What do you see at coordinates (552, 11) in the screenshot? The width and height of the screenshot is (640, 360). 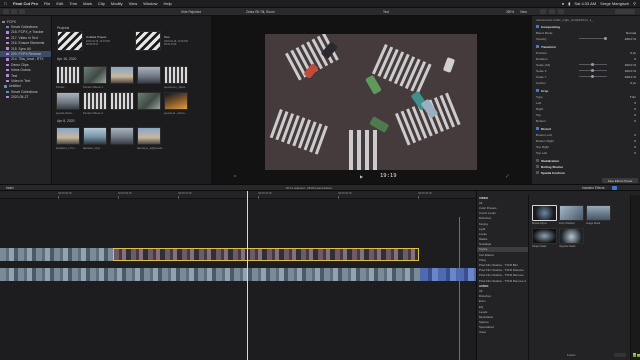 I see `video-inspector-button` at bounding box center [552, 11].